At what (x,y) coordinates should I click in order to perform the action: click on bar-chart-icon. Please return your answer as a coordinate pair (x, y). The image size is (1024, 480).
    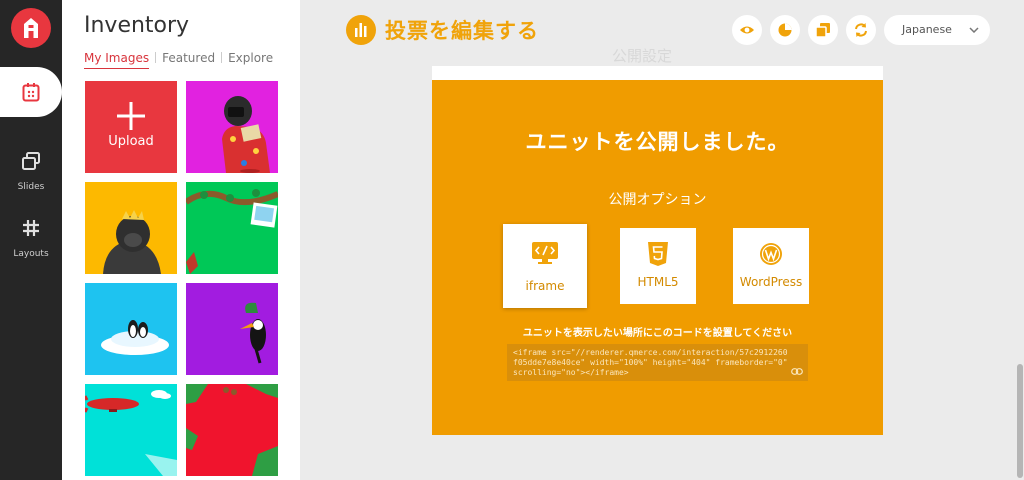
    Looking at the image, I should click on (361, 30).